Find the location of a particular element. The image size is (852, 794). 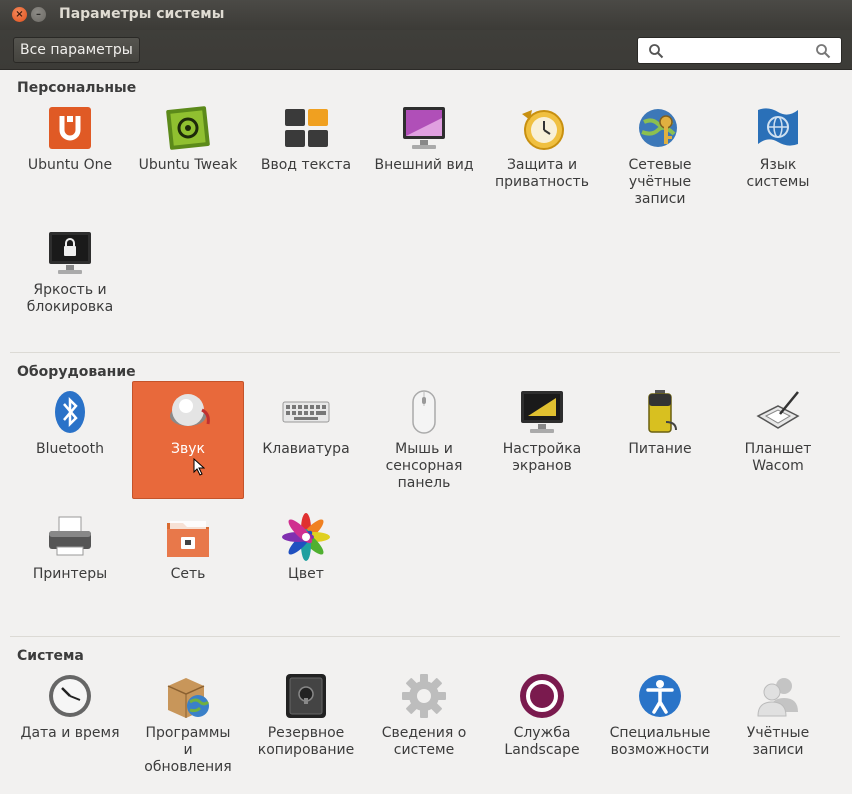

item-label: Защита и приватность is located at coordinates (542, 173).